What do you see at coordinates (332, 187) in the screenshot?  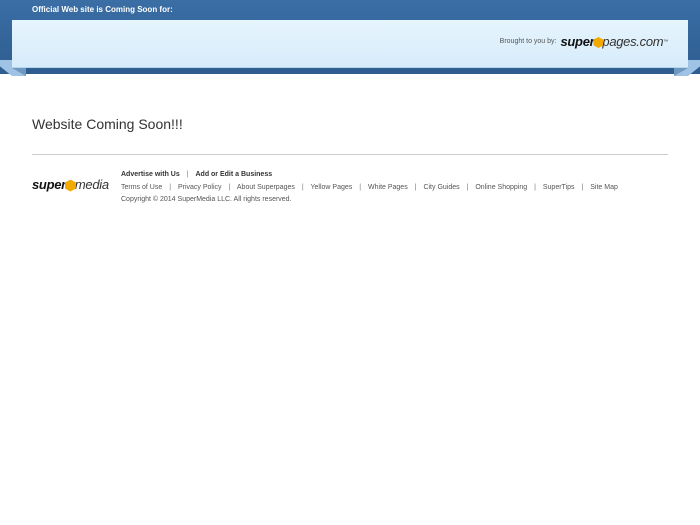 I see `yellow-pages-link: Yellow Pages` at bounding box center [332, 187].